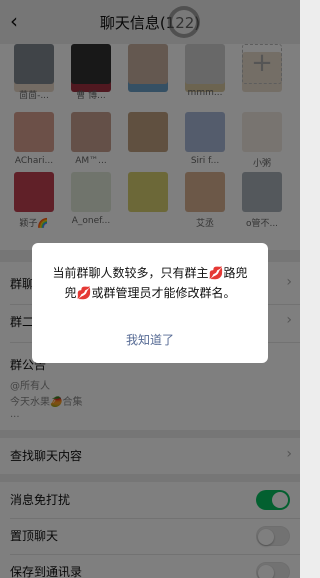  Describe the element at coordinates (150, 339) in the screenshot. I see `dialog-ok-button: 我知道了` at that location.